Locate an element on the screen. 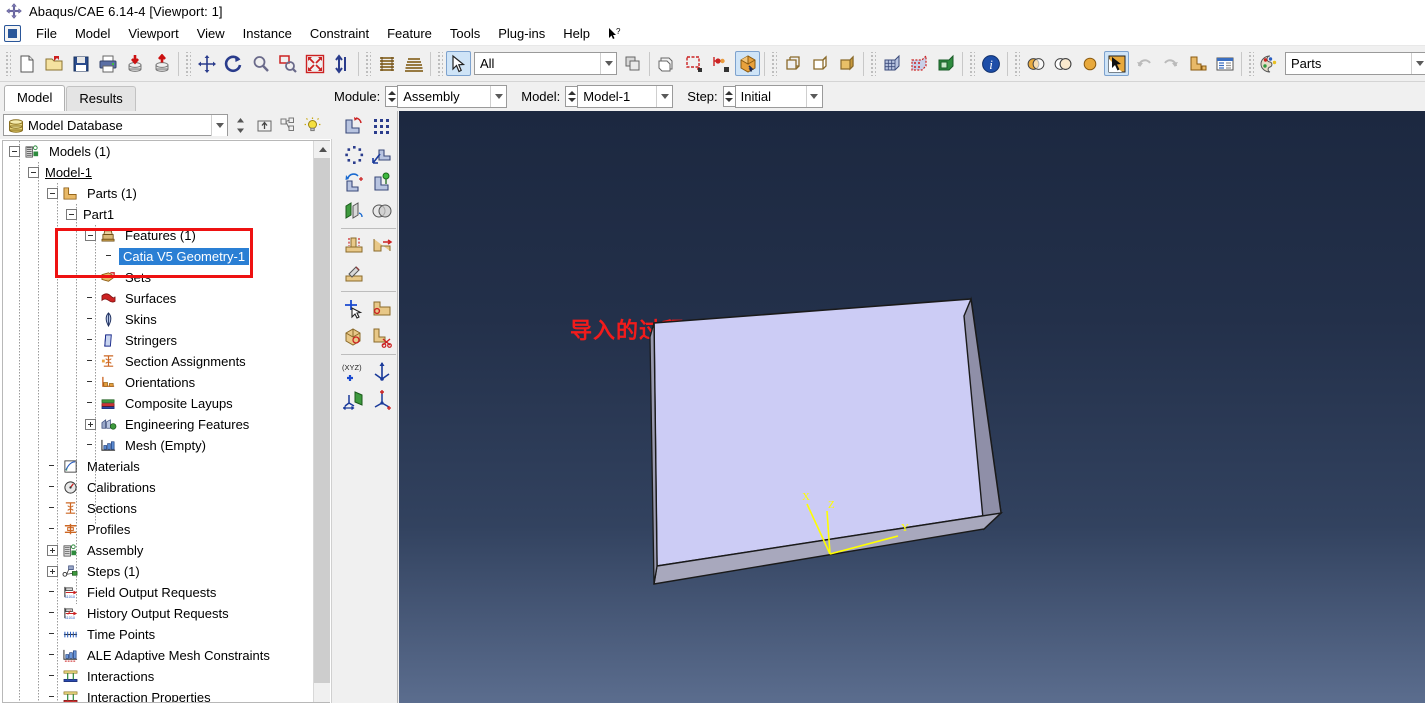 This screenshot has width=1425, height=703. select-entity-icon is located at coordinates (632, 63).